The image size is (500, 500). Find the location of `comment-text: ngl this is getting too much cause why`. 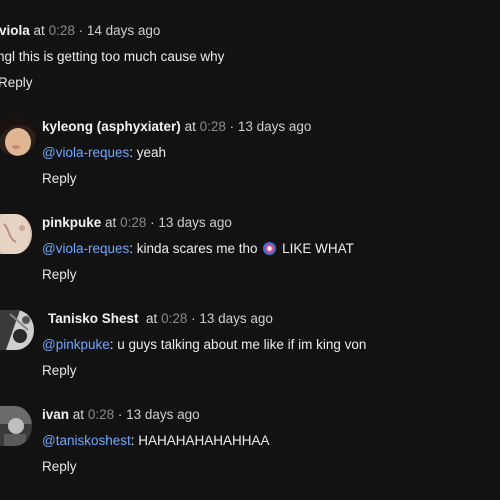

comment-text: ngl this is getting too much cause why is located at coordinates (112, 57).